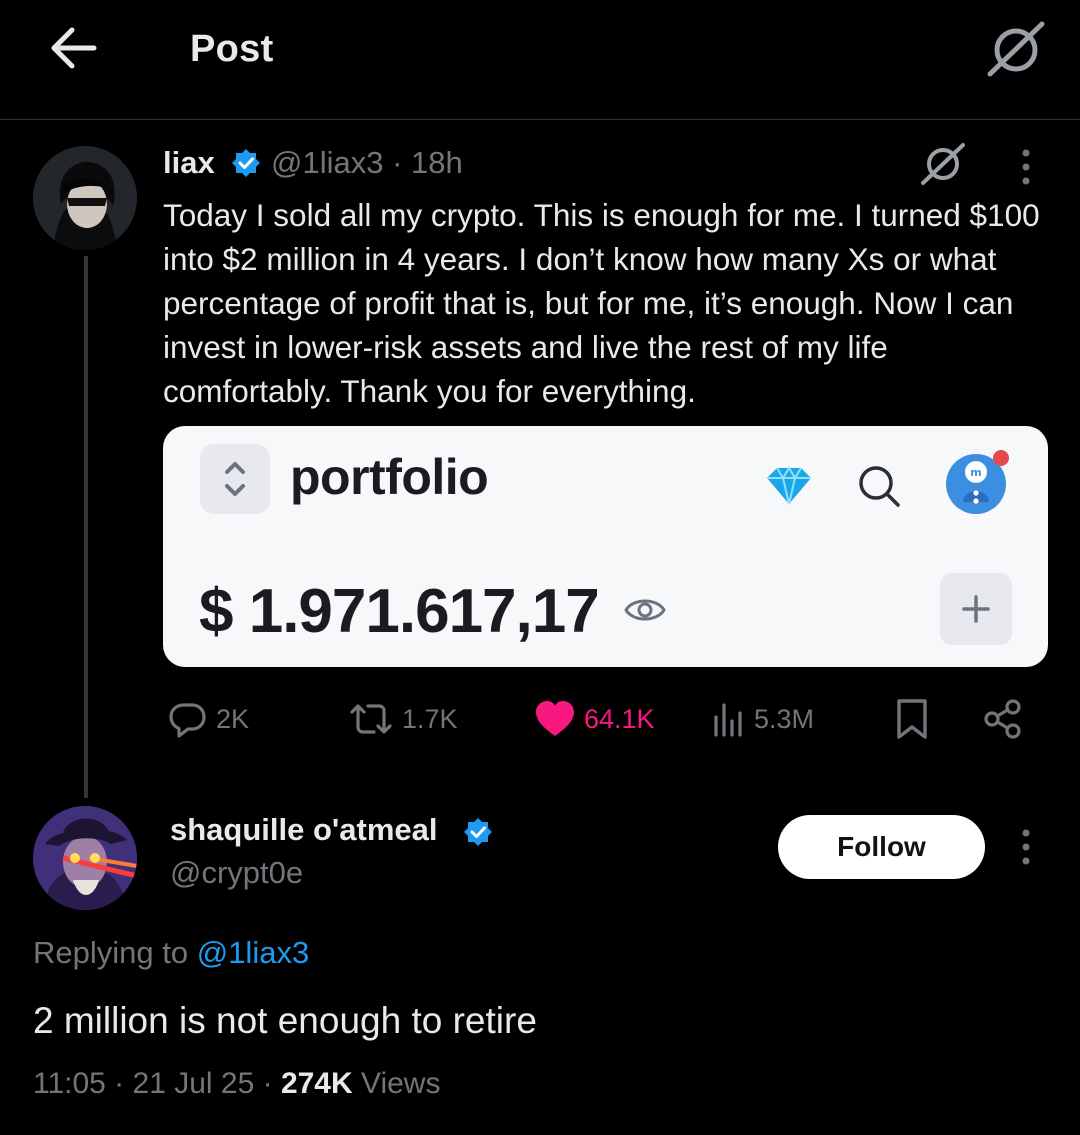 This screenshot has width=1080, height=1135. What do you see at coordinates (235, 479) in the screenshot?
I see `chevron-up-down-icon` at bounding box center [235, 479].